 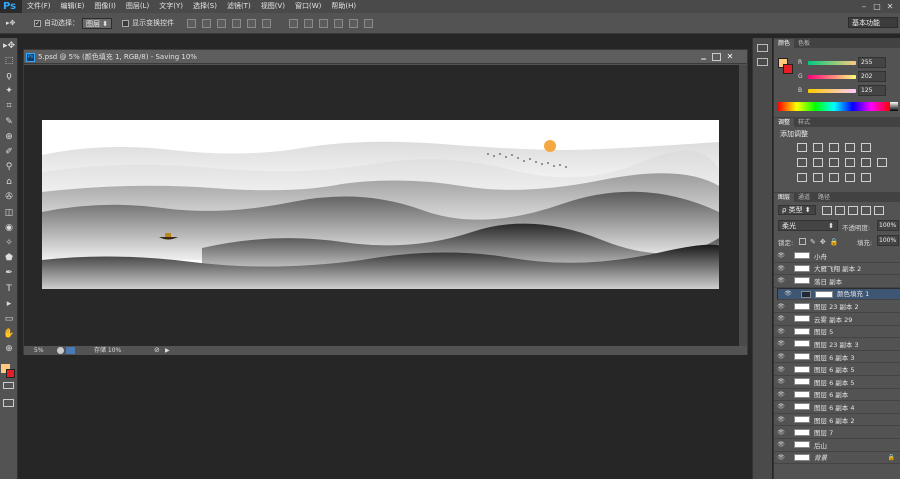 I want to click on tool-2-icon: ϙ, so click(x=9, y=75).